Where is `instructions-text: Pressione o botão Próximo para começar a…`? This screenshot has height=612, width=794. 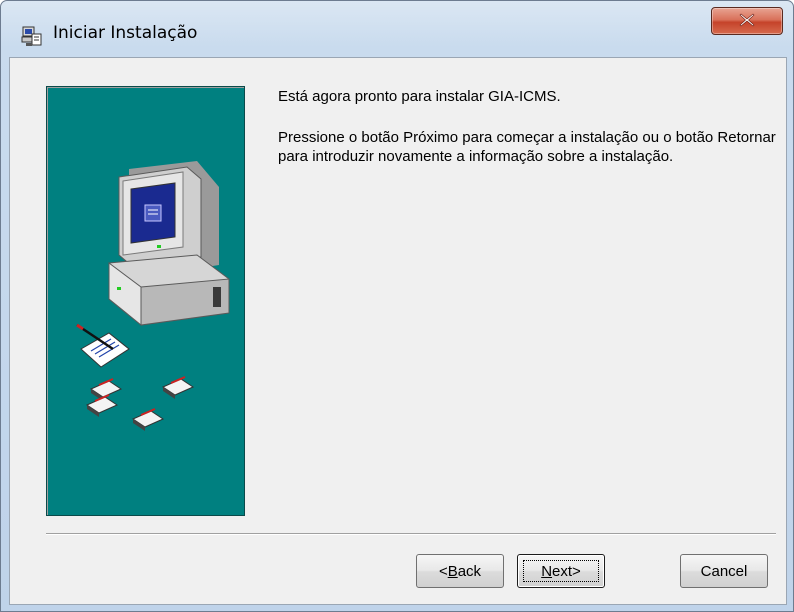 instructions-text: Pressione o botão Próximo para começar a… is located at coordinates (527, 147).